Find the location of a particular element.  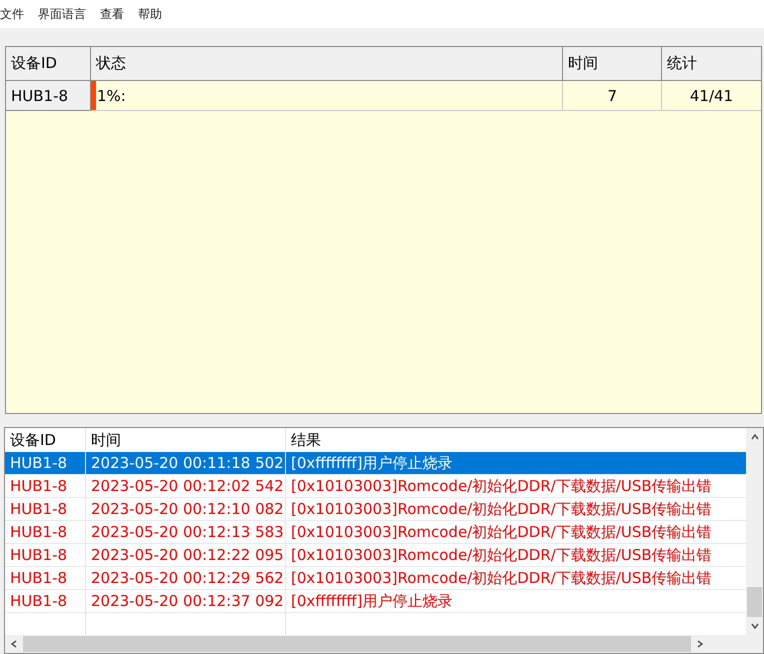

table-cell: 2023-05-20 00:12:37 092 is located at coordinates (186, 601).